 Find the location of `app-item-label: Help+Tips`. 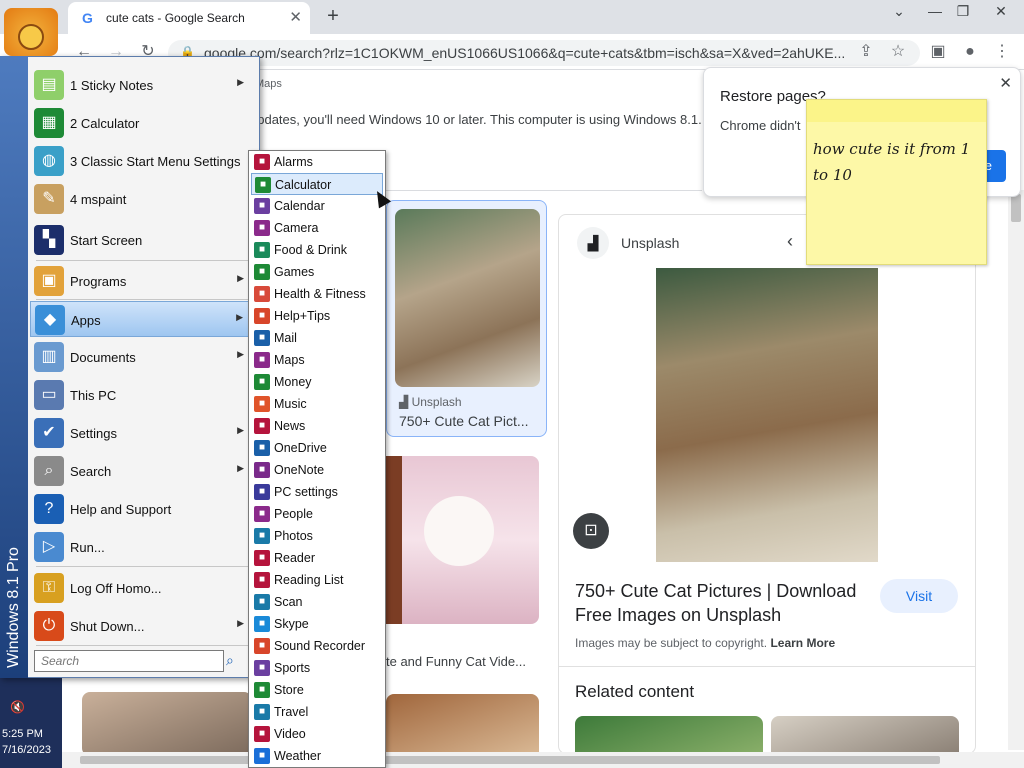

app-item-label: Help+Tips is located at coordinates (302, 316).